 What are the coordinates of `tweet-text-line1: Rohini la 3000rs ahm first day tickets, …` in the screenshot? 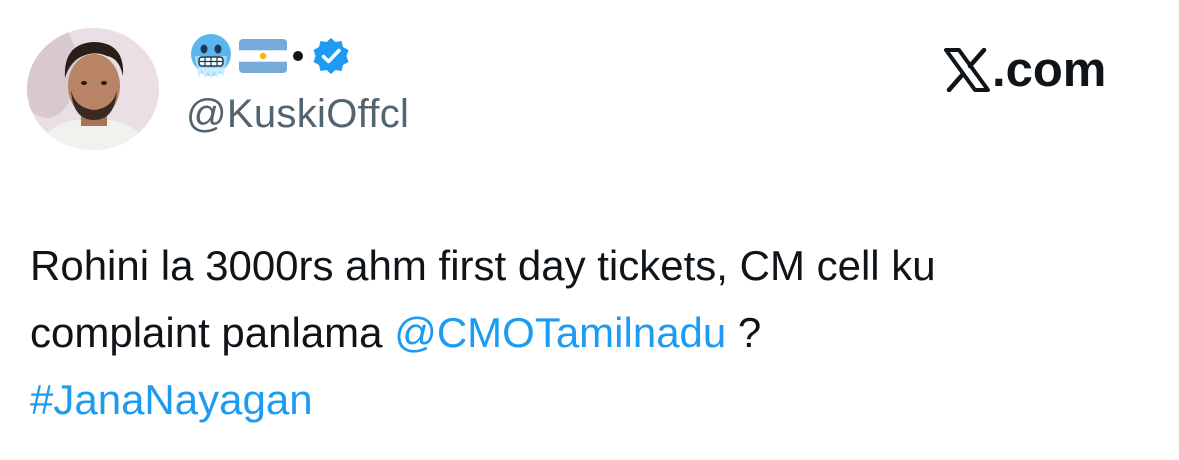 It's located at (483, 265).